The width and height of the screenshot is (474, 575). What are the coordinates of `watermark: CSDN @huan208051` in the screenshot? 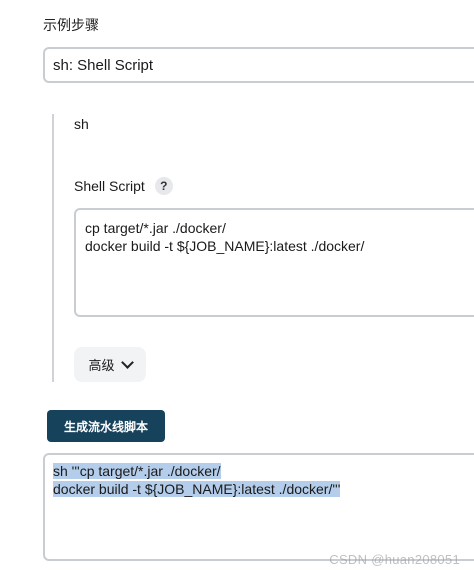 It's located at (394, 559).